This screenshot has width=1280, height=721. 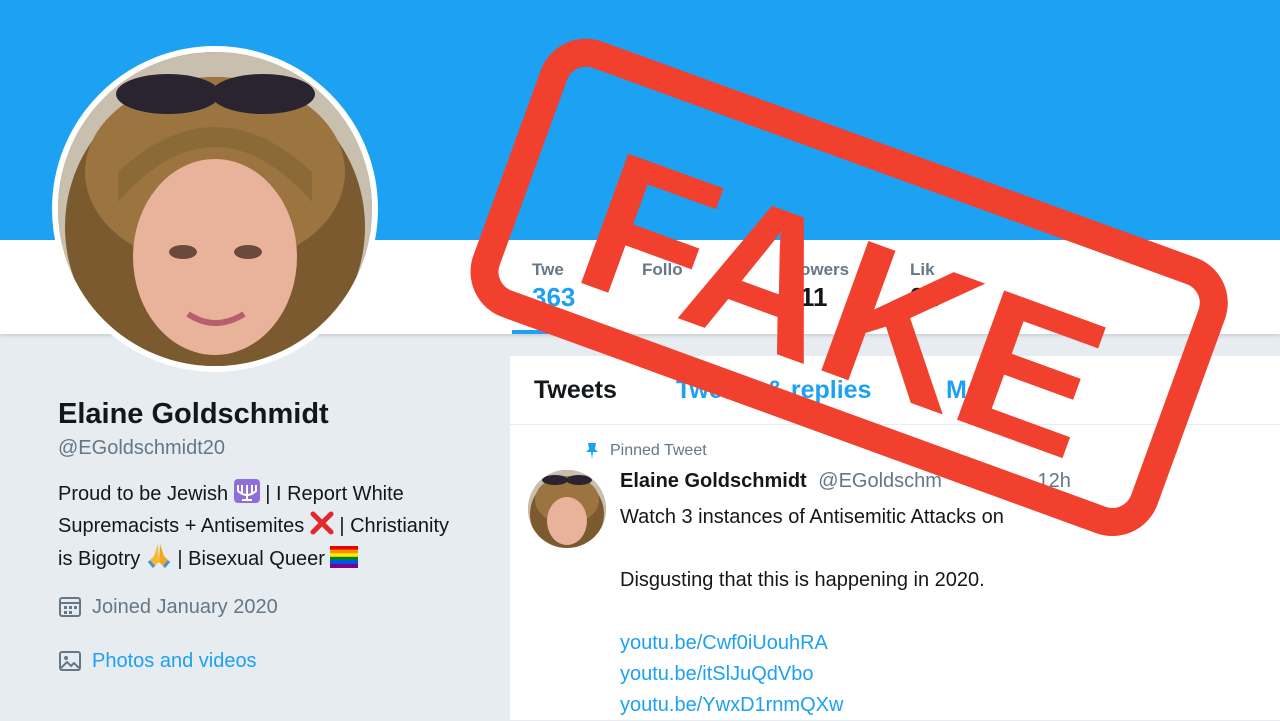 I want to click on image-icon, so click(x=70, y=661).